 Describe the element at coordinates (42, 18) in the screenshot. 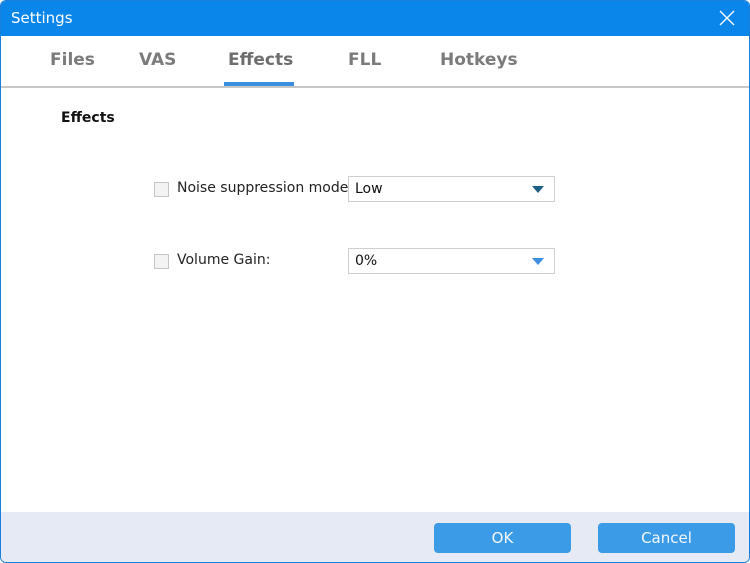

I see `window-title: Settings` at that location.